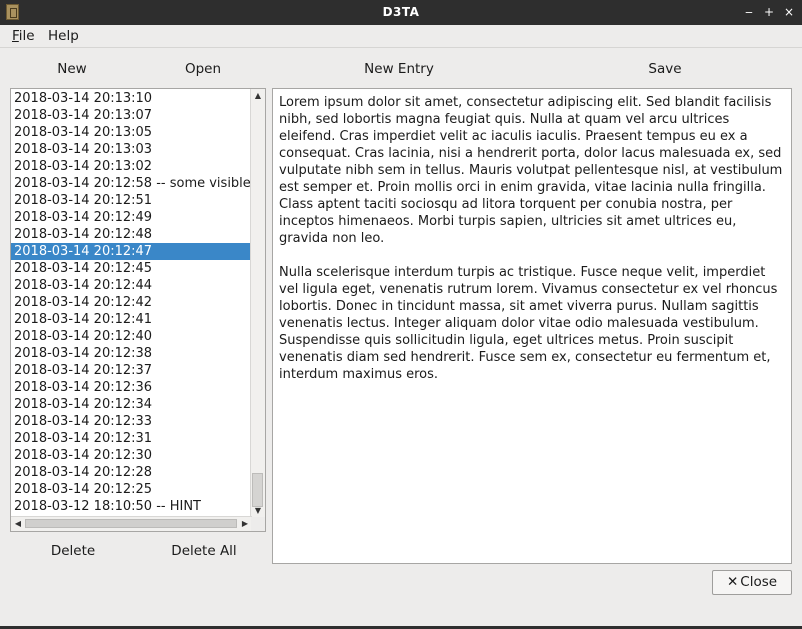  Describe the element at coordinates (203, 69) in the screenshot. I see `open-button: Open` at that location.